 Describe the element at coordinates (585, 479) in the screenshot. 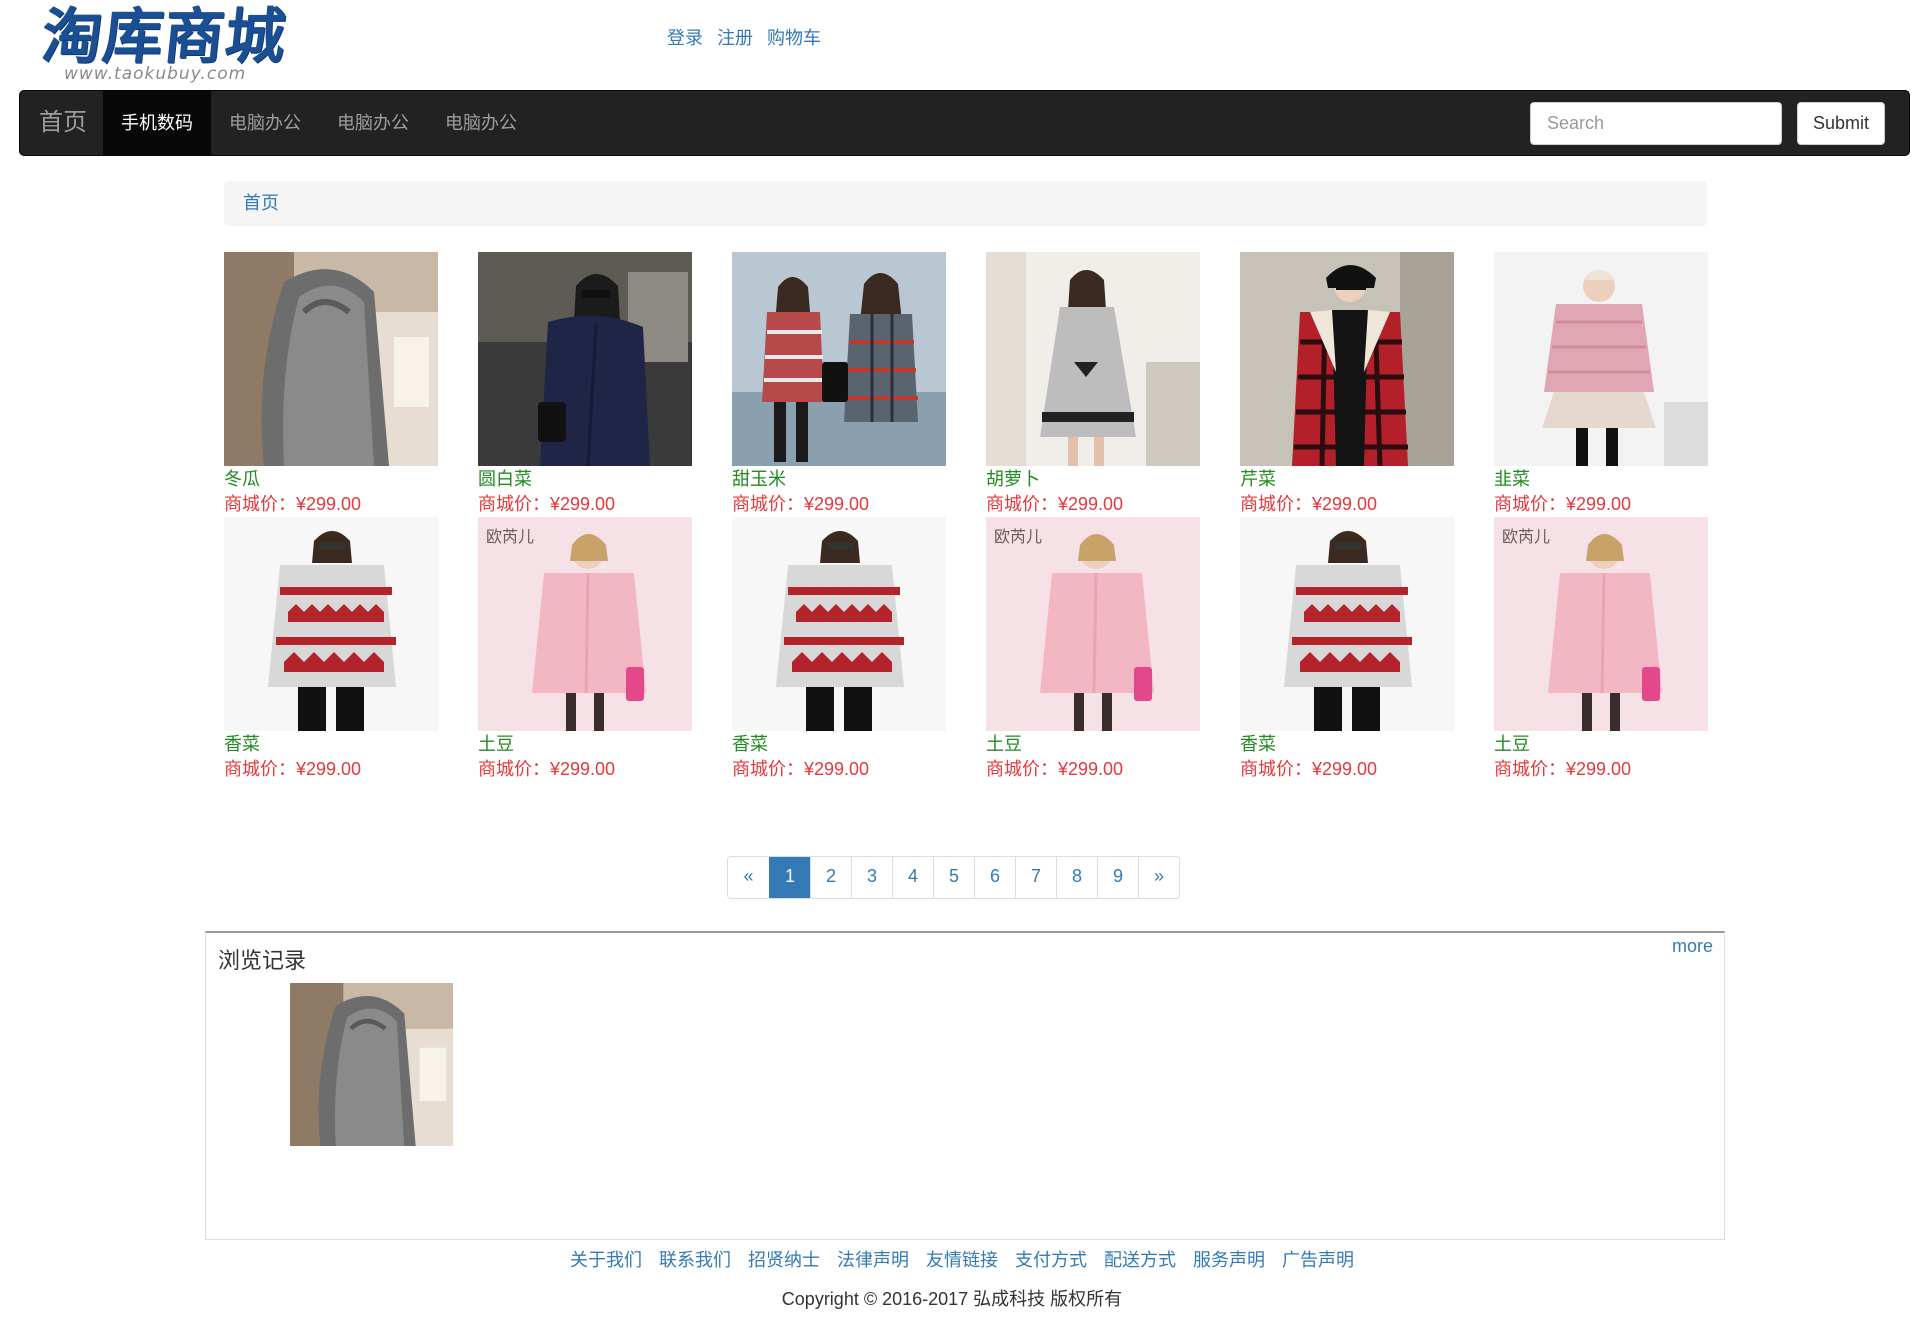

I see `product-name: 圆白菜` at that location.